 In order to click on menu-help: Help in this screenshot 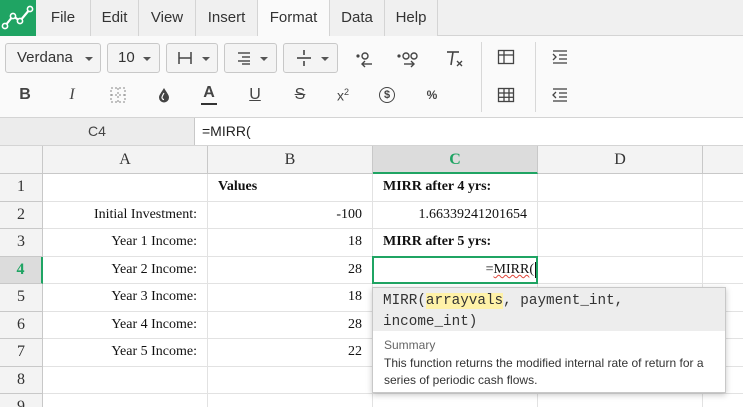, I will do `click(411, 18)`.